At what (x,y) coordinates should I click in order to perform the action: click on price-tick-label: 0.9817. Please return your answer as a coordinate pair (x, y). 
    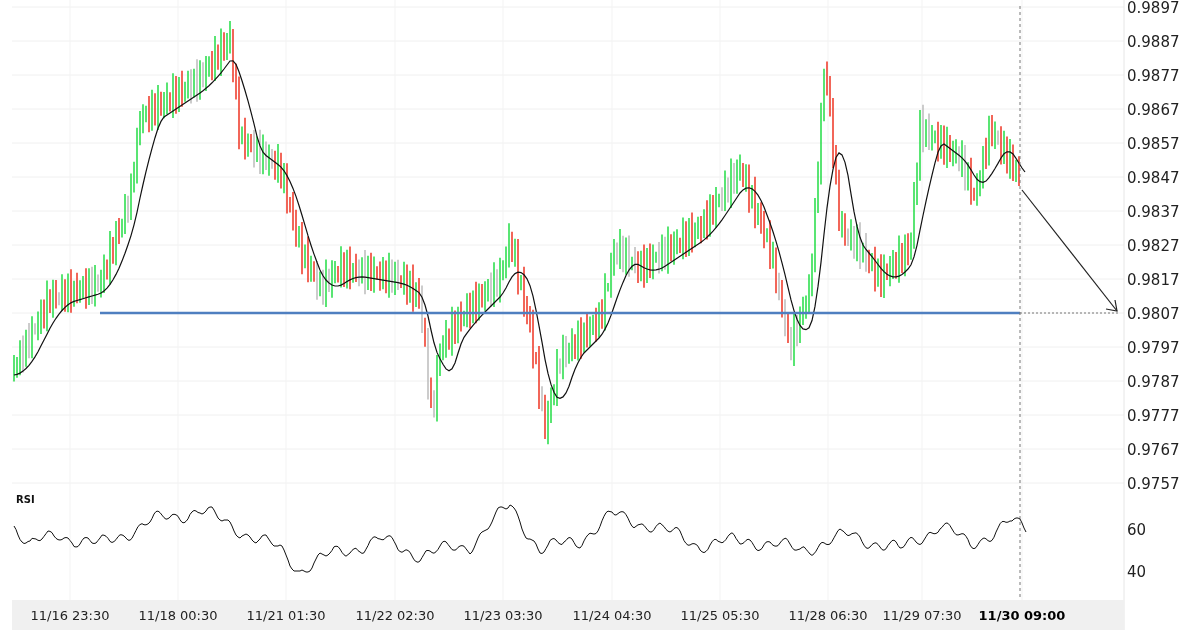
    Looking at the image, I should click on (1153, 280).